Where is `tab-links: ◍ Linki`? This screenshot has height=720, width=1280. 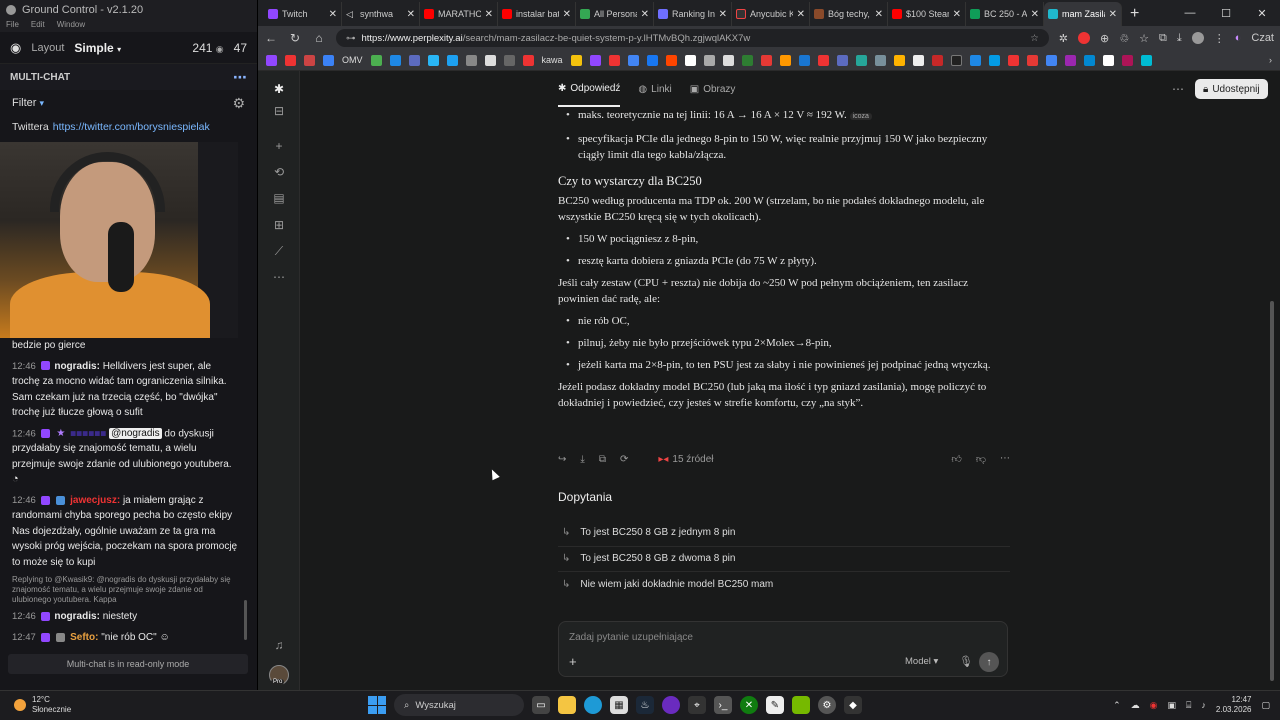
tab-links: ◍ Linki is located at coordinates (654, 89).